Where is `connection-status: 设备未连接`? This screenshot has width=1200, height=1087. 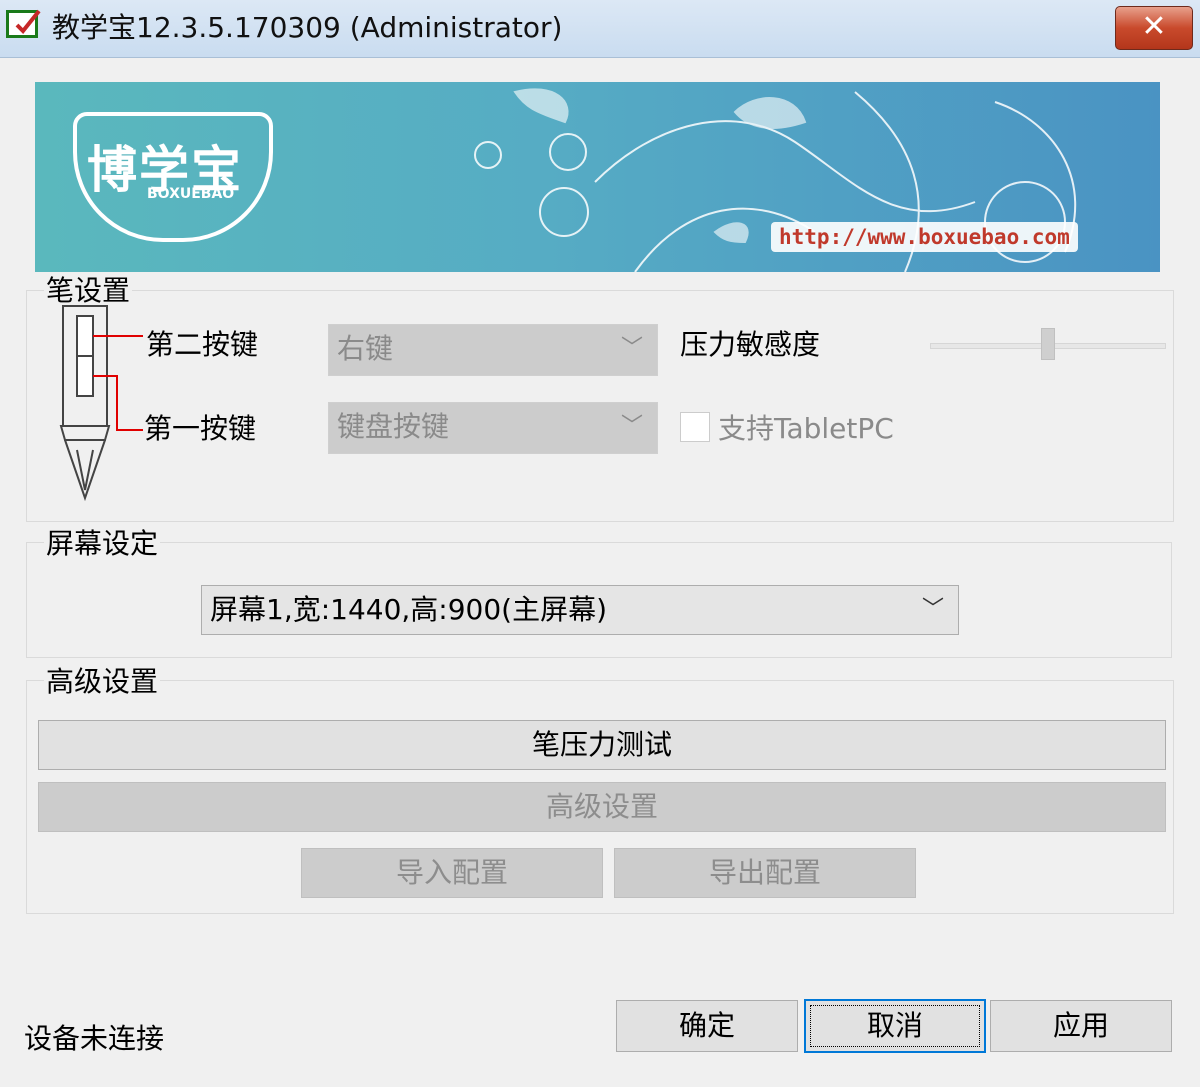
connection-status: 设备未连接 is located at coordinates (94, 1038).